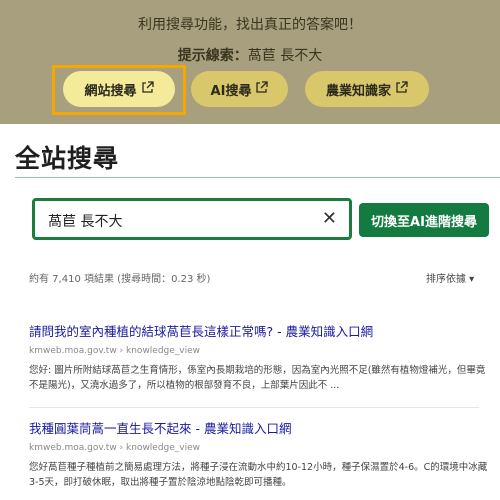  I want to click on selected-highlight-frame, so click(119, 90).